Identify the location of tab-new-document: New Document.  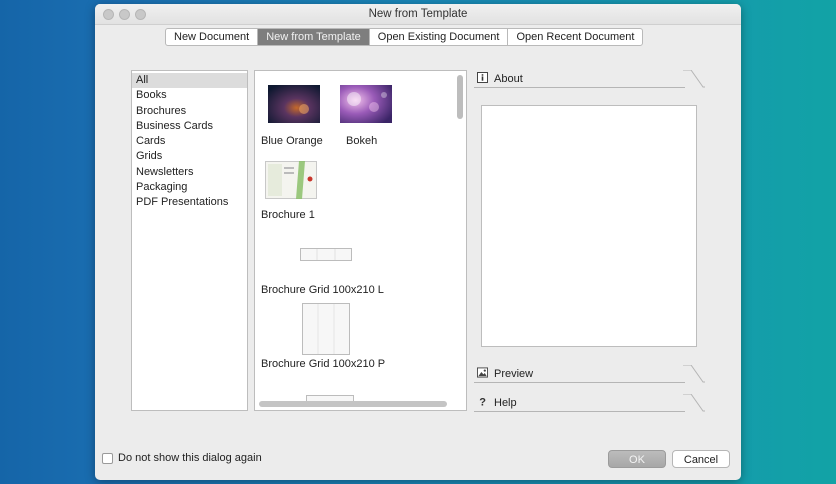
(212, 37).